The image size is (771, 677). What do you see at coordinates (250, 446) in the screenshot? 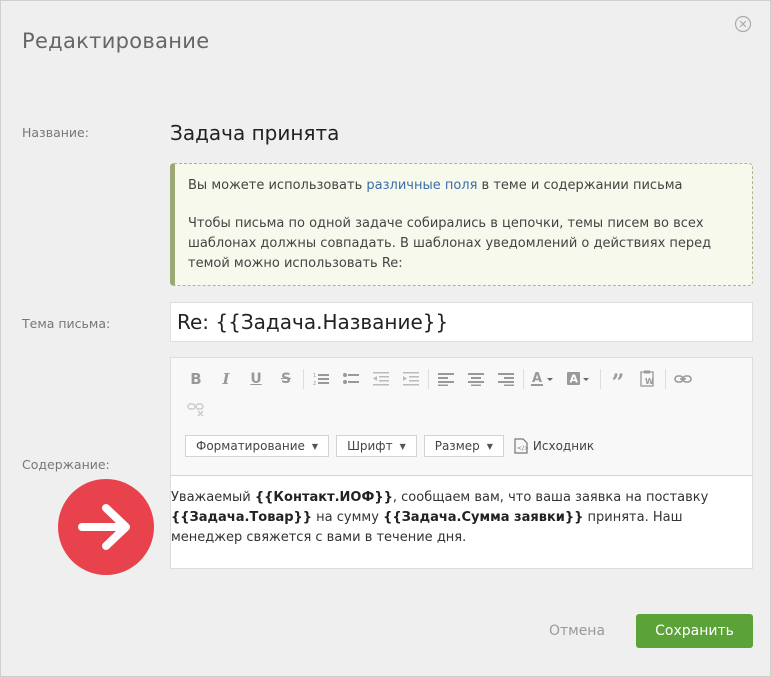
I see `format-dropdown-label: Форматирование` at bounding box center [250, 446].